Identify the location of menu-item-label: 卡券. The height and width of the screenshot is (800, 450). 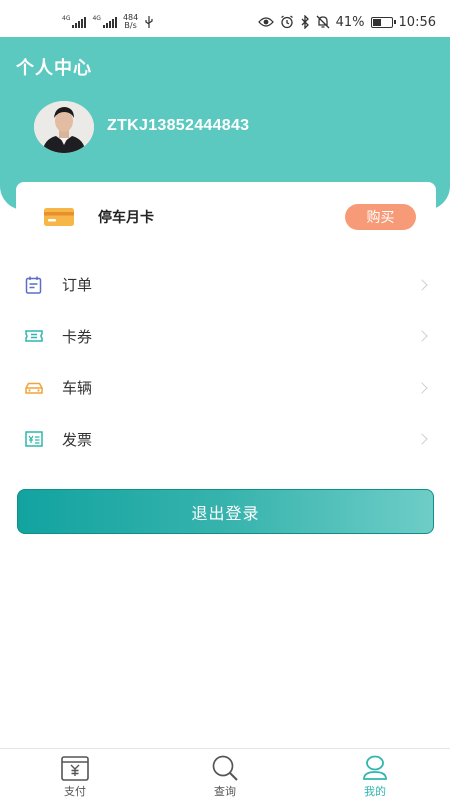
(77, 336).